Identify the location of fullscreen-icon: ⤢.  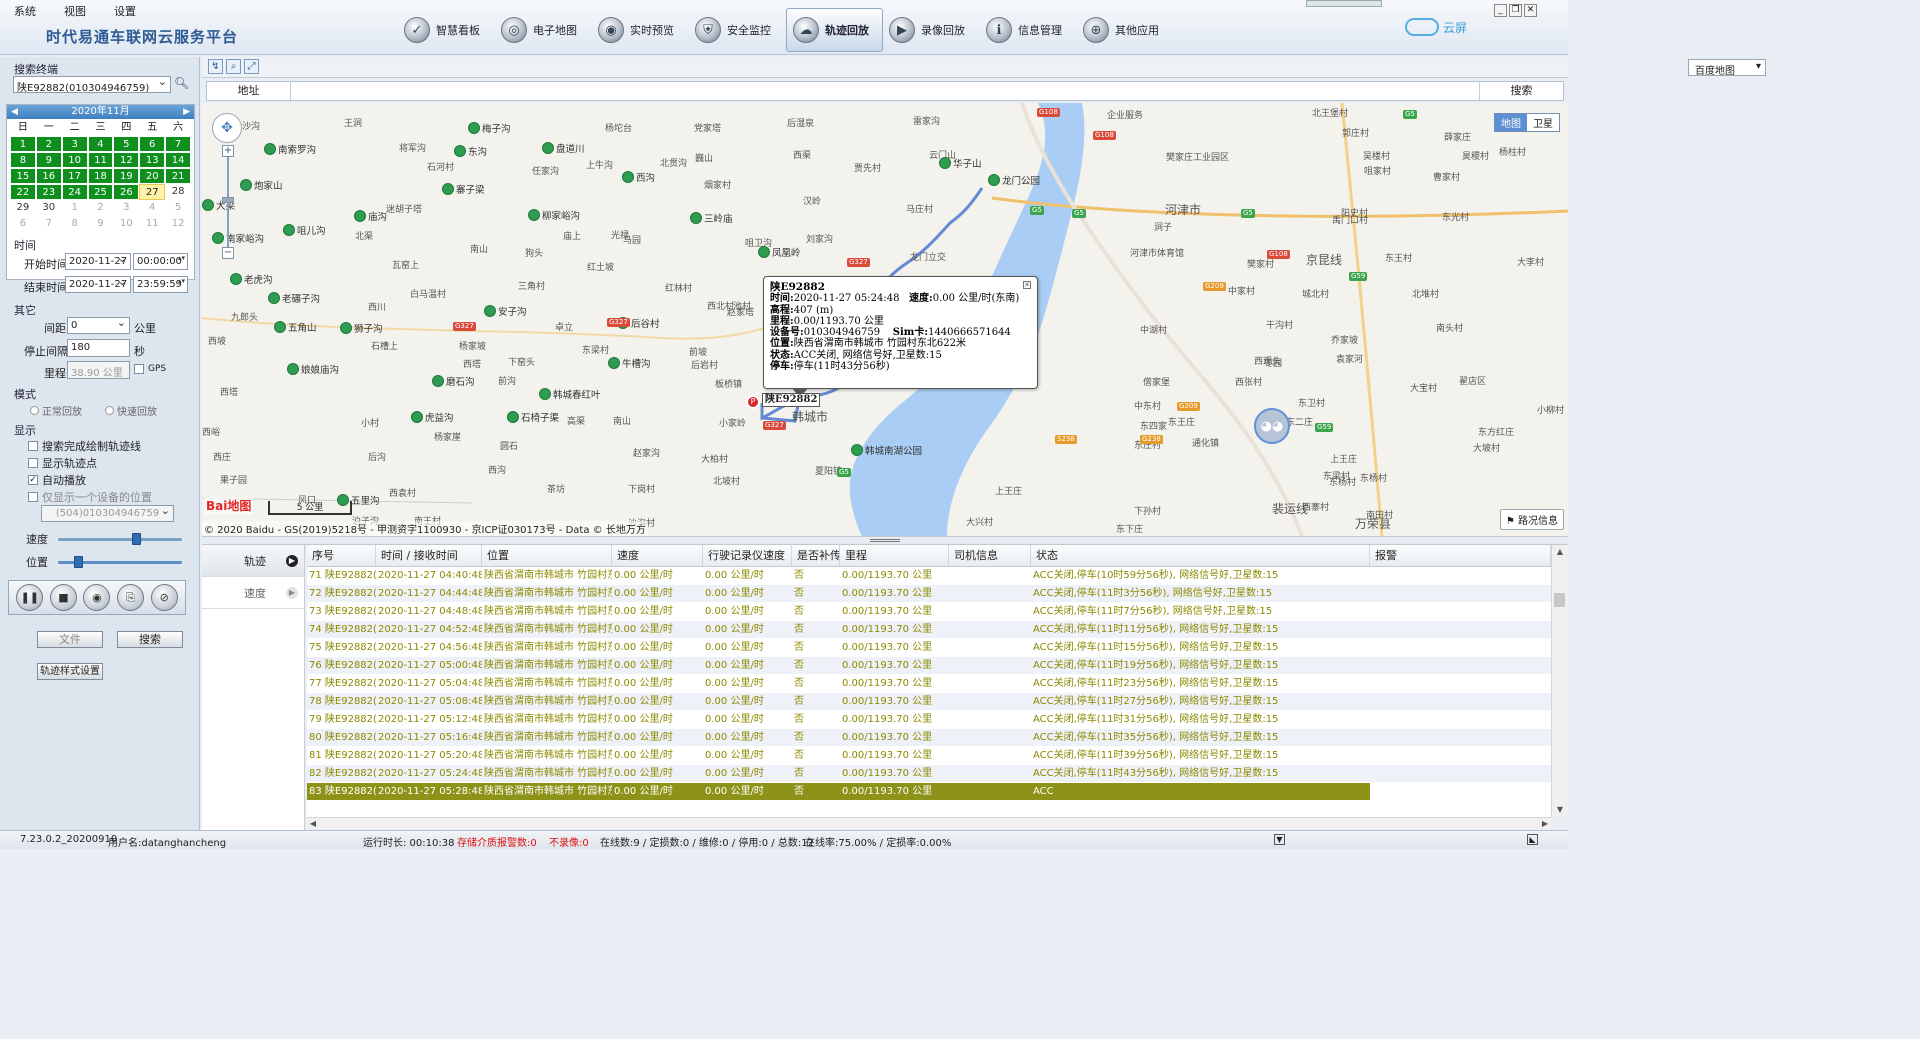
(251, 66).